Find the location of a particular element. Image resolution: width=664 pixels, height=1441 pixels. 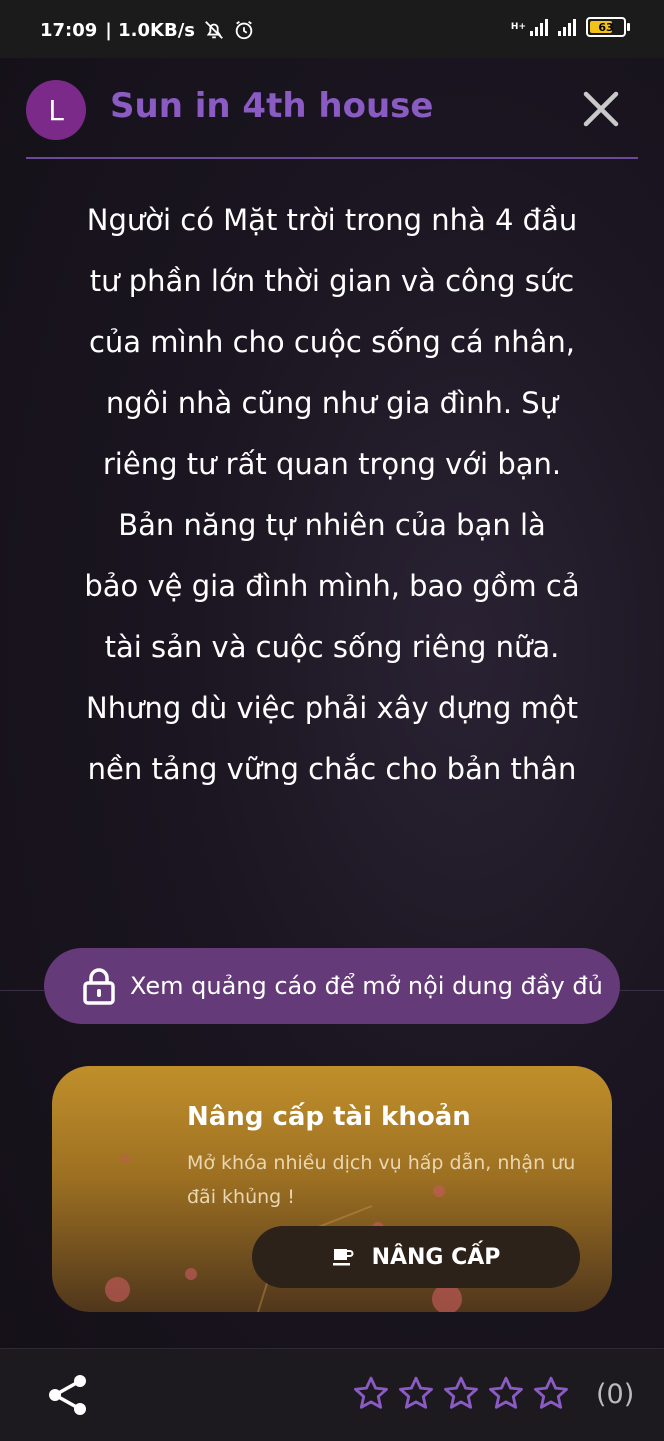

bottom-bar: (0) is located at coordinates (332, 1394).